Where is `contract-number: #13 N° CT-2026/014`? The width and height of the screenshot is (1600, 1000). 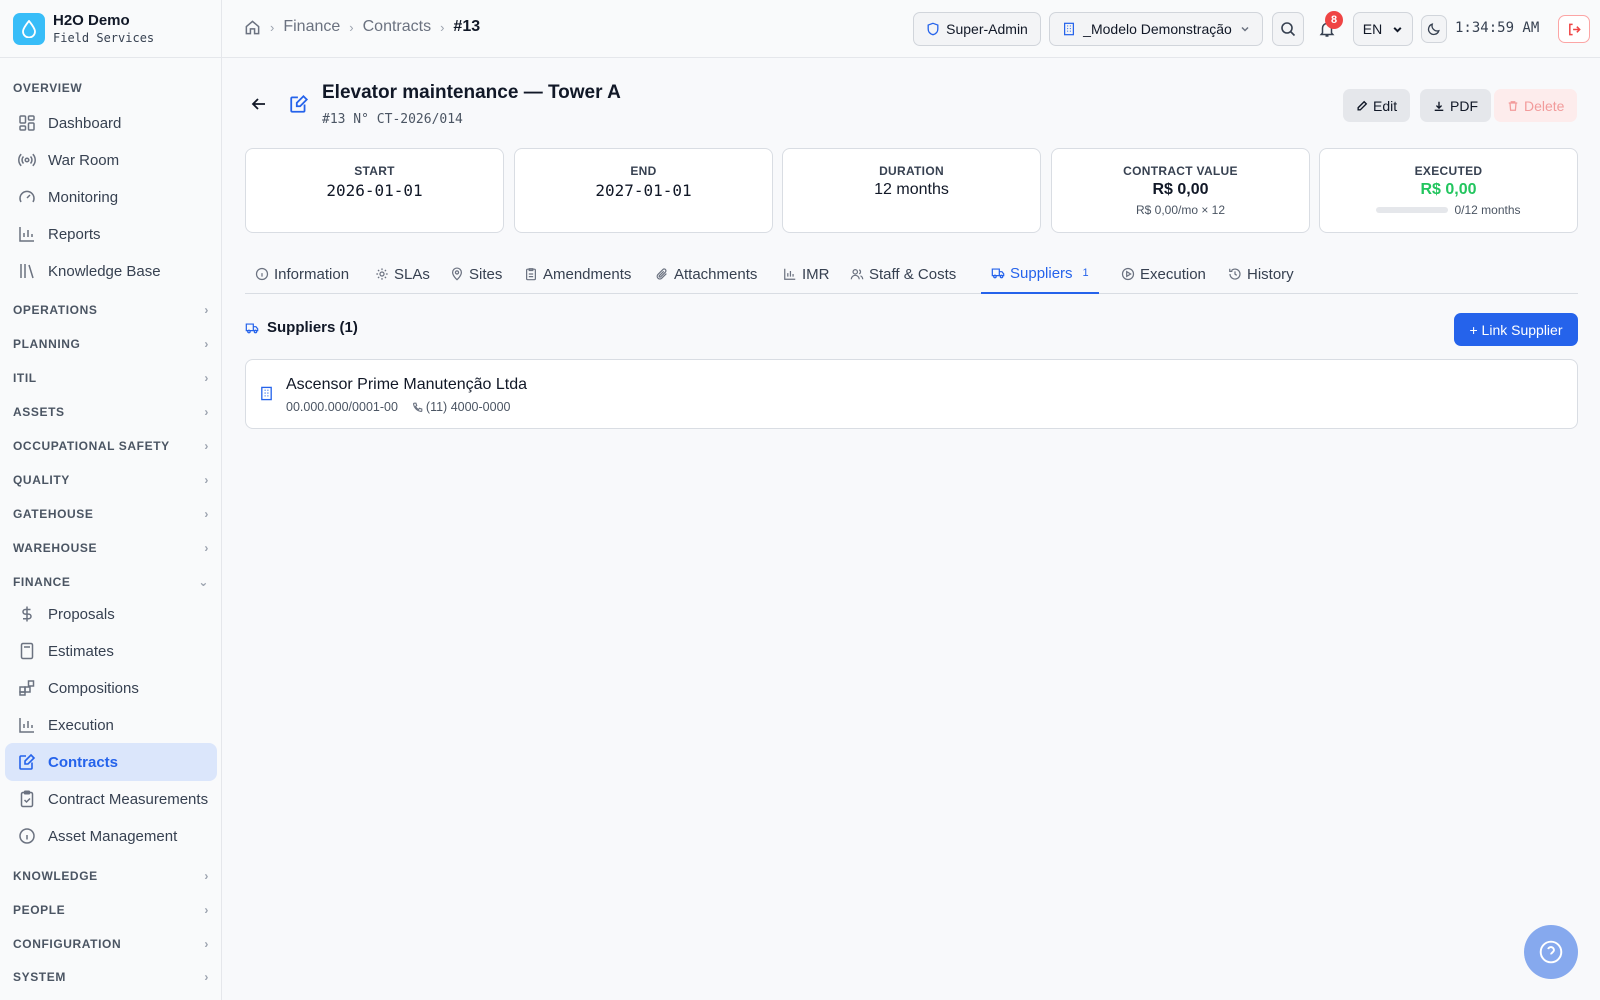
contract-number: #13 N° CT-2026/014 is located at coordinates (392, 119).